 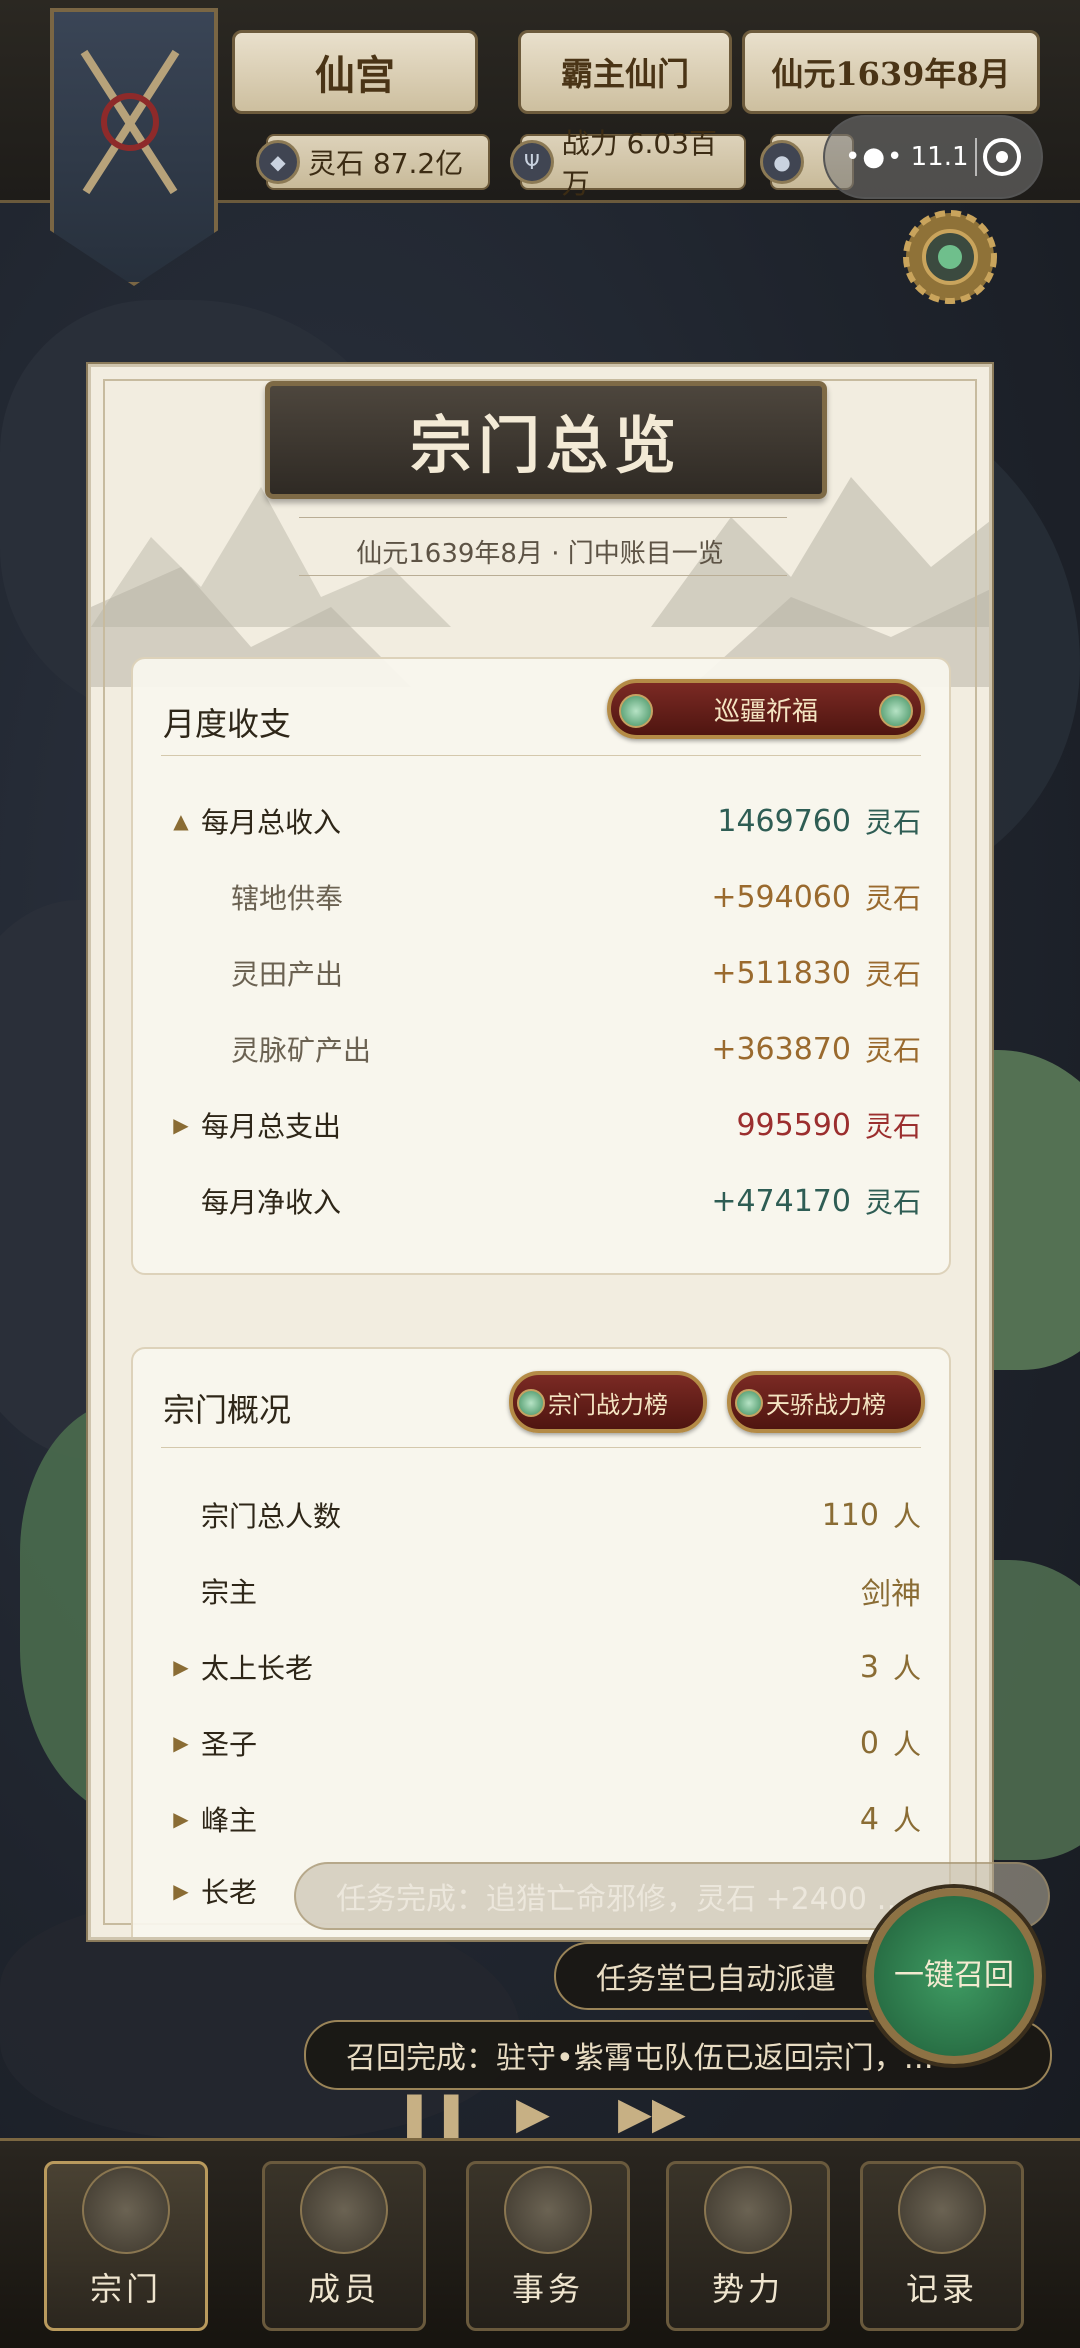 I want to click on row-label: 灵脉矿产出, so click(x=301, y=1050).